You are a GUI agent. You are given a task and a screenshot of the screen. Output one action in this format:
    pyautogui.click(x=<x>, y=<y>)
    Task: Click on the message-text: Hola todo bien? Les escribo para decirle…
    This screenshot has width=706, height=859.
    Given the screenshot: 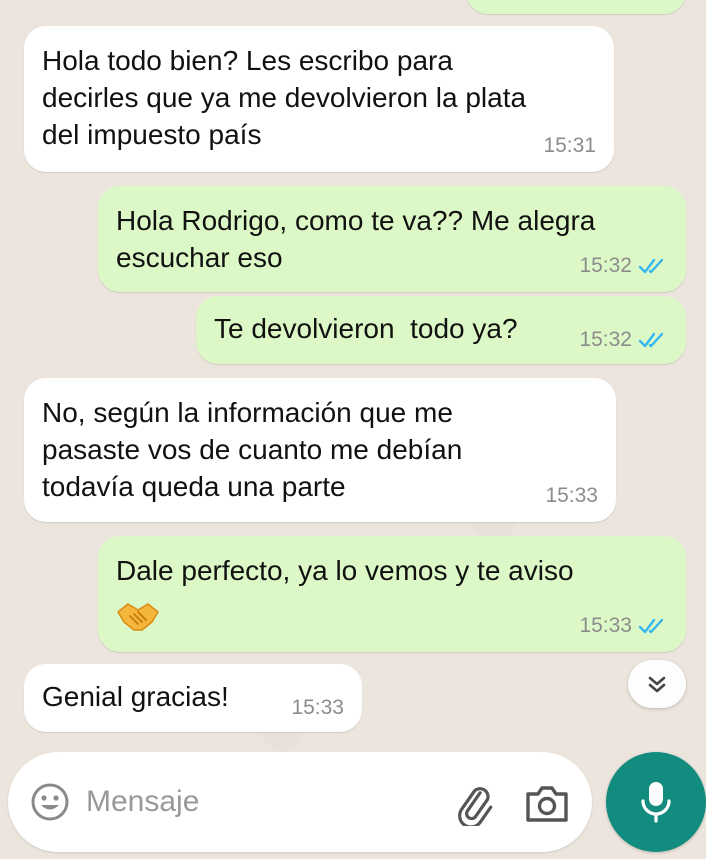 What is the action you would take?
    pyautogui.click(x=284, y=97)
    